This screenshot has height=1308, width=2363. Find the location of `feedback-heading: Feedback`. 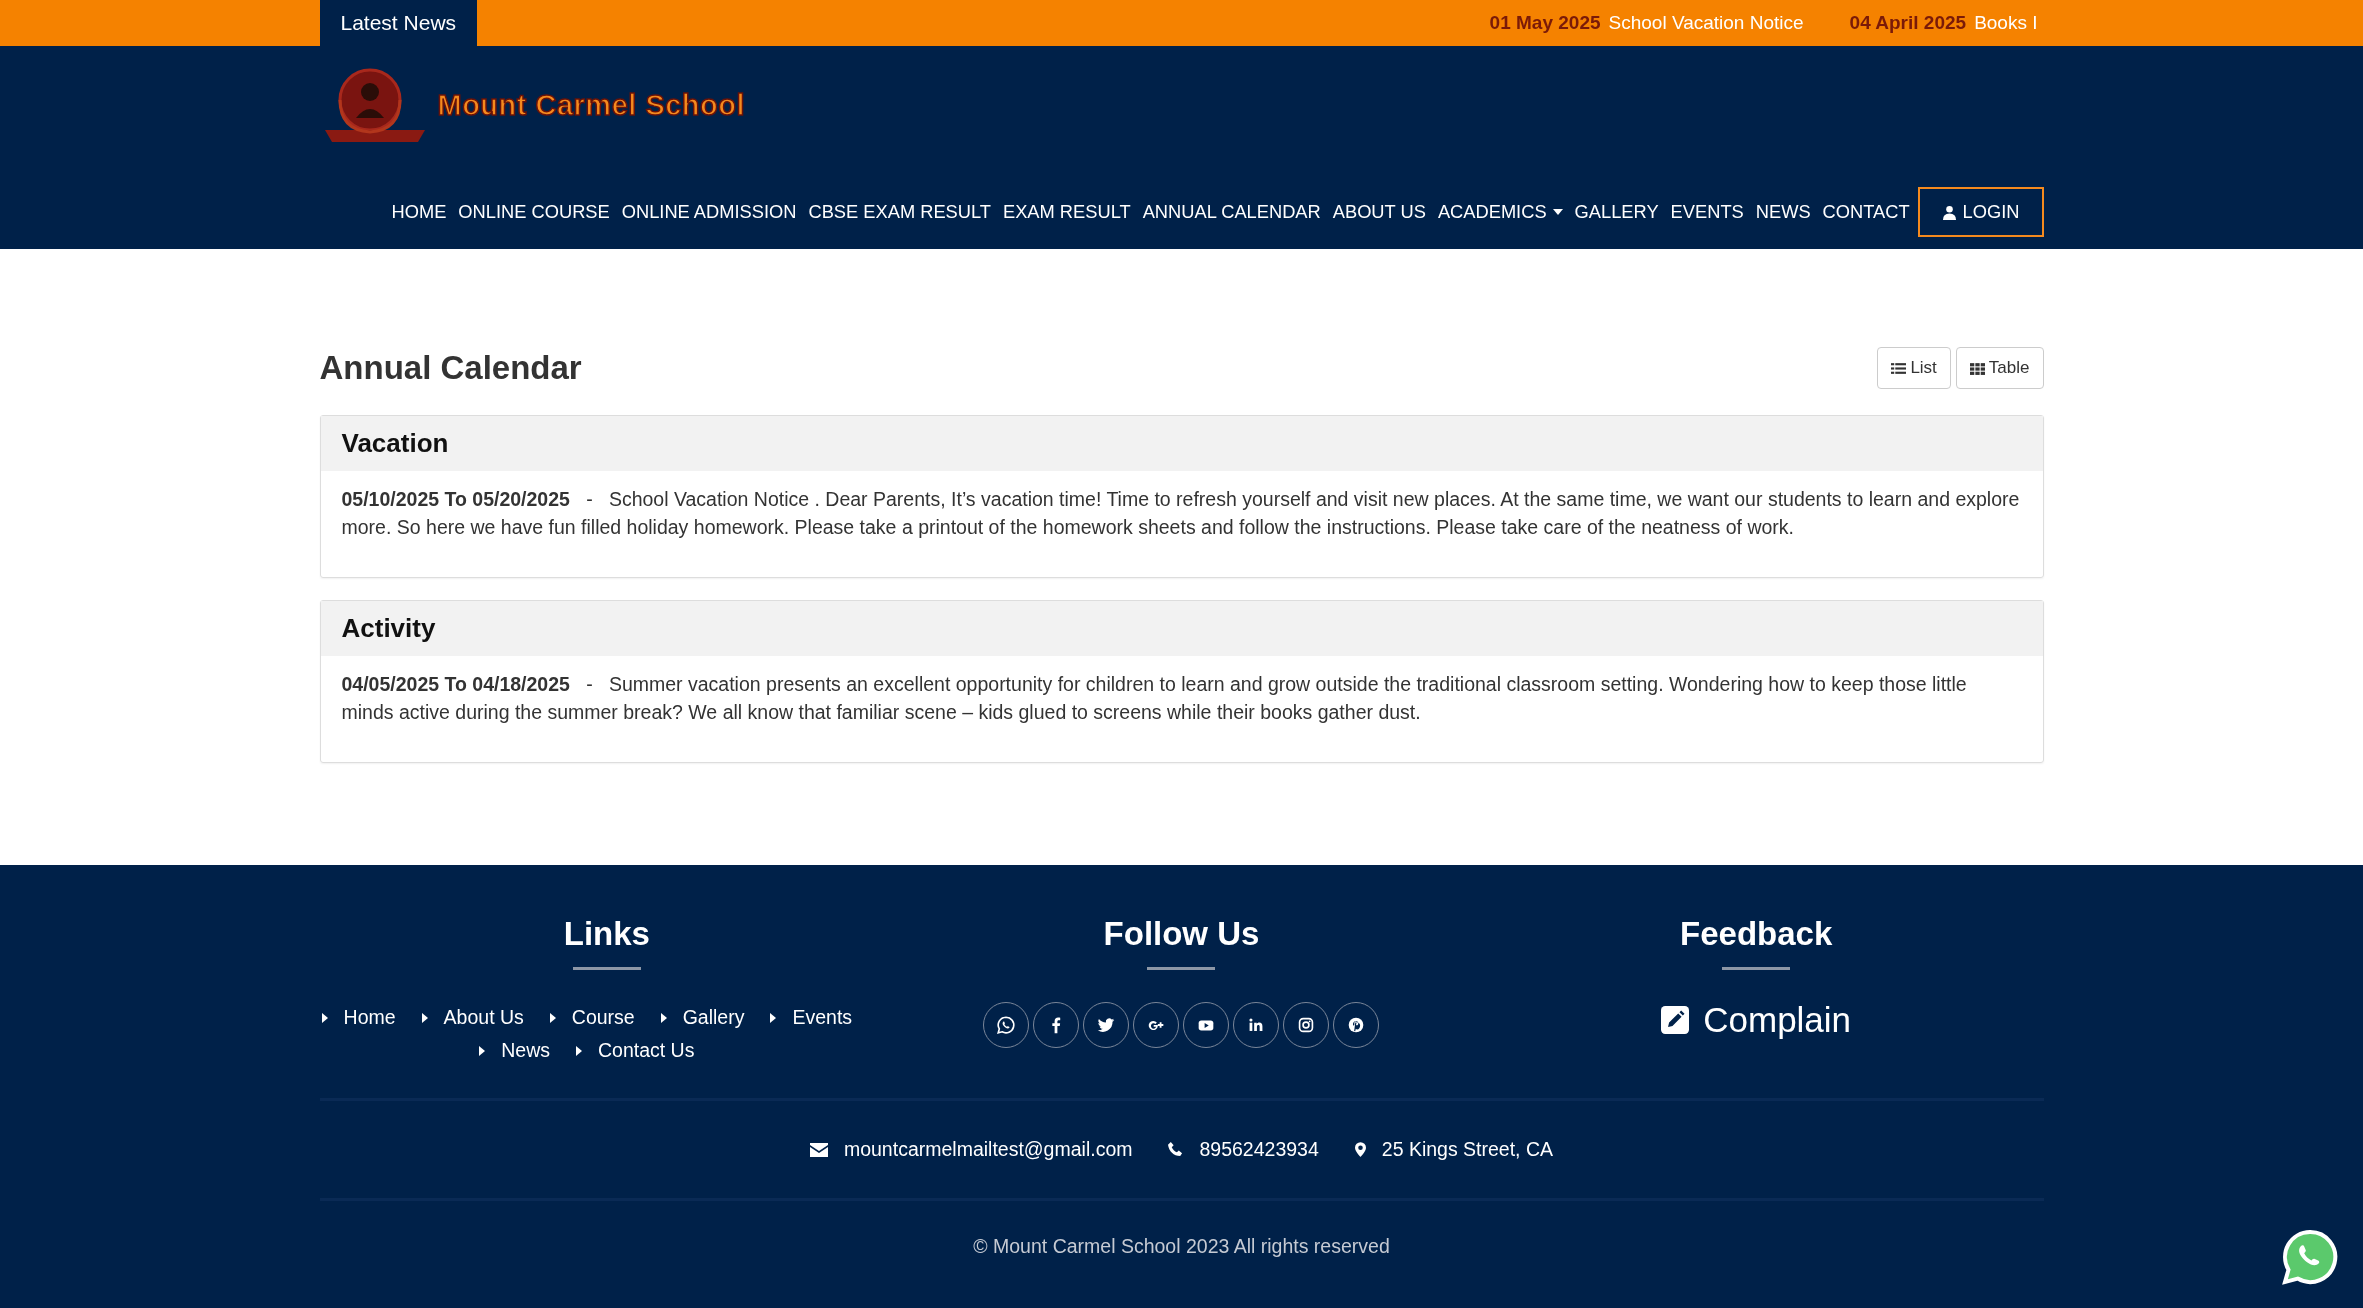

feedback-heading: Feedback is located at coordinates (1756, 934).